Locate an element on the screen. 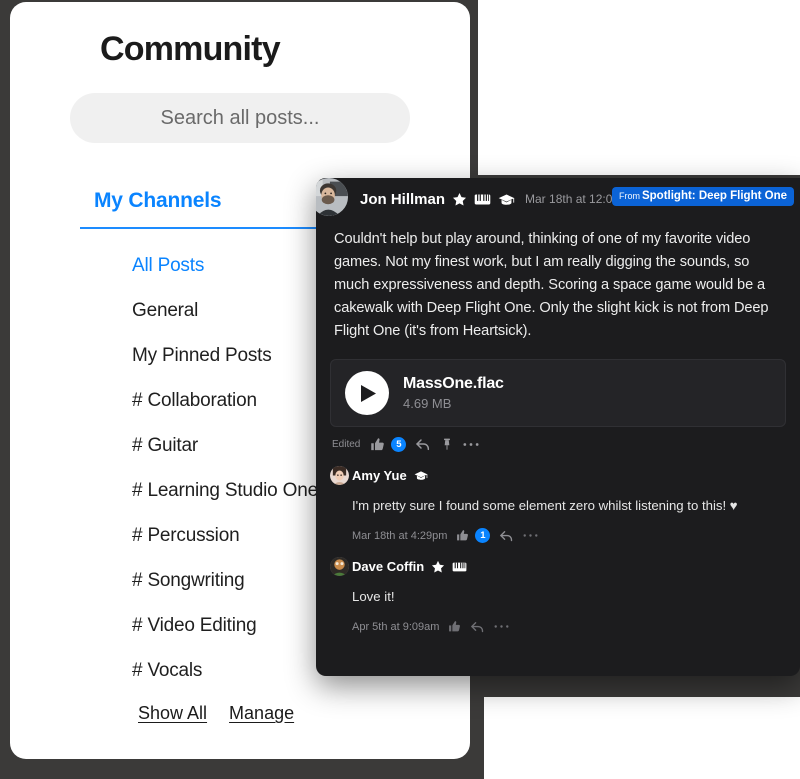  audio-attachment: MassOne.flac 4.69 MB is located at coordinates (558, 393).